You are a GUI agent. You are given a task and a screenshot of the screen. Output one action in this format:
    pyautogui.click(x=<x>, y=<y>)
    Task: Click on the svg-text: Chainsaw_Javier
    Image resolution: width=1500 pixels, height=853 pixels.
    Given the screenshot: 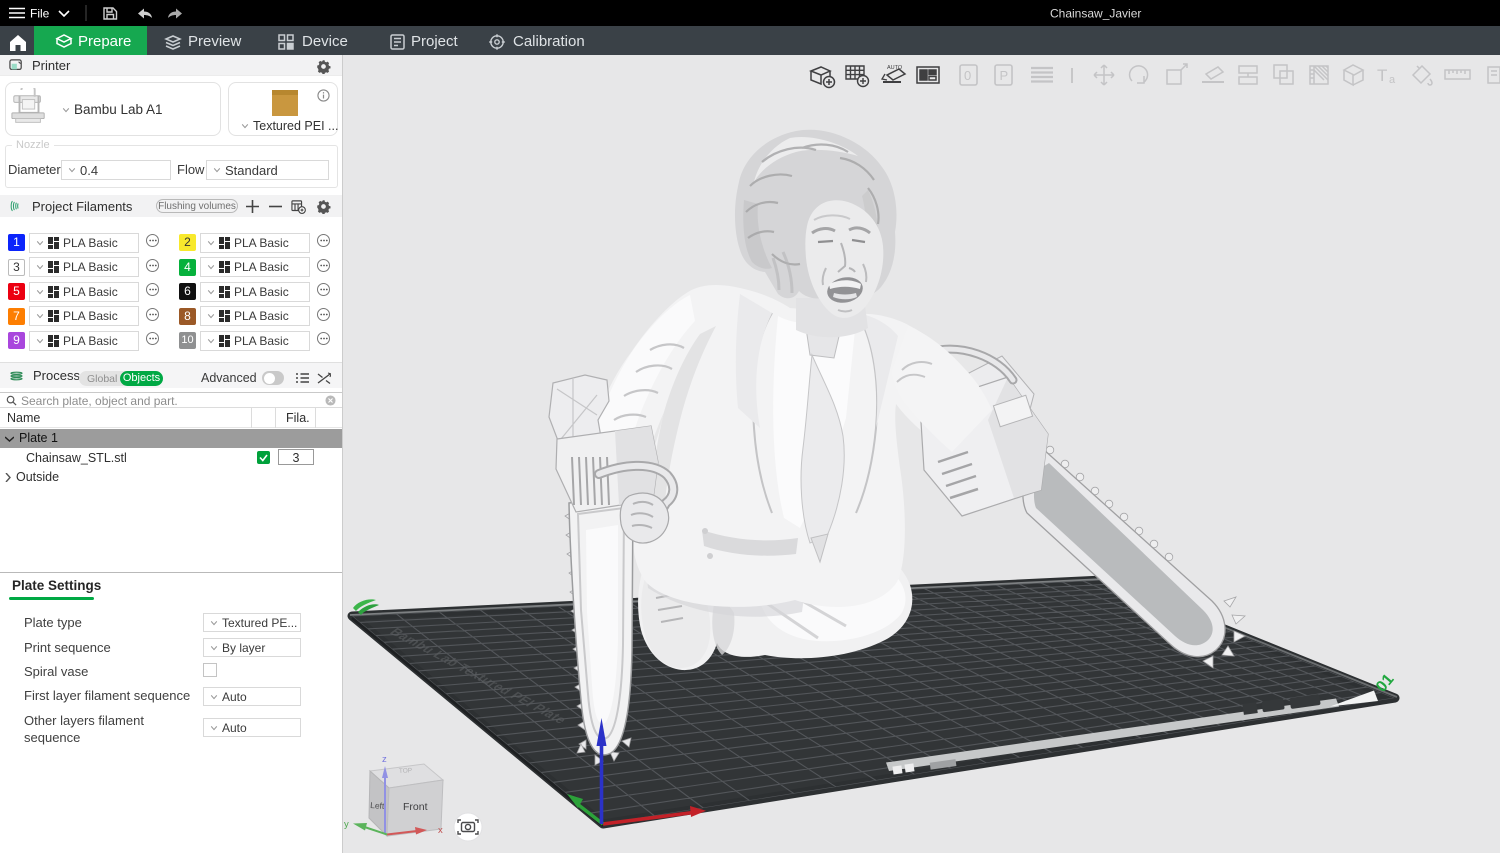 What is the action you would take?
    pyautogui.click(x=1095, y=14)
    